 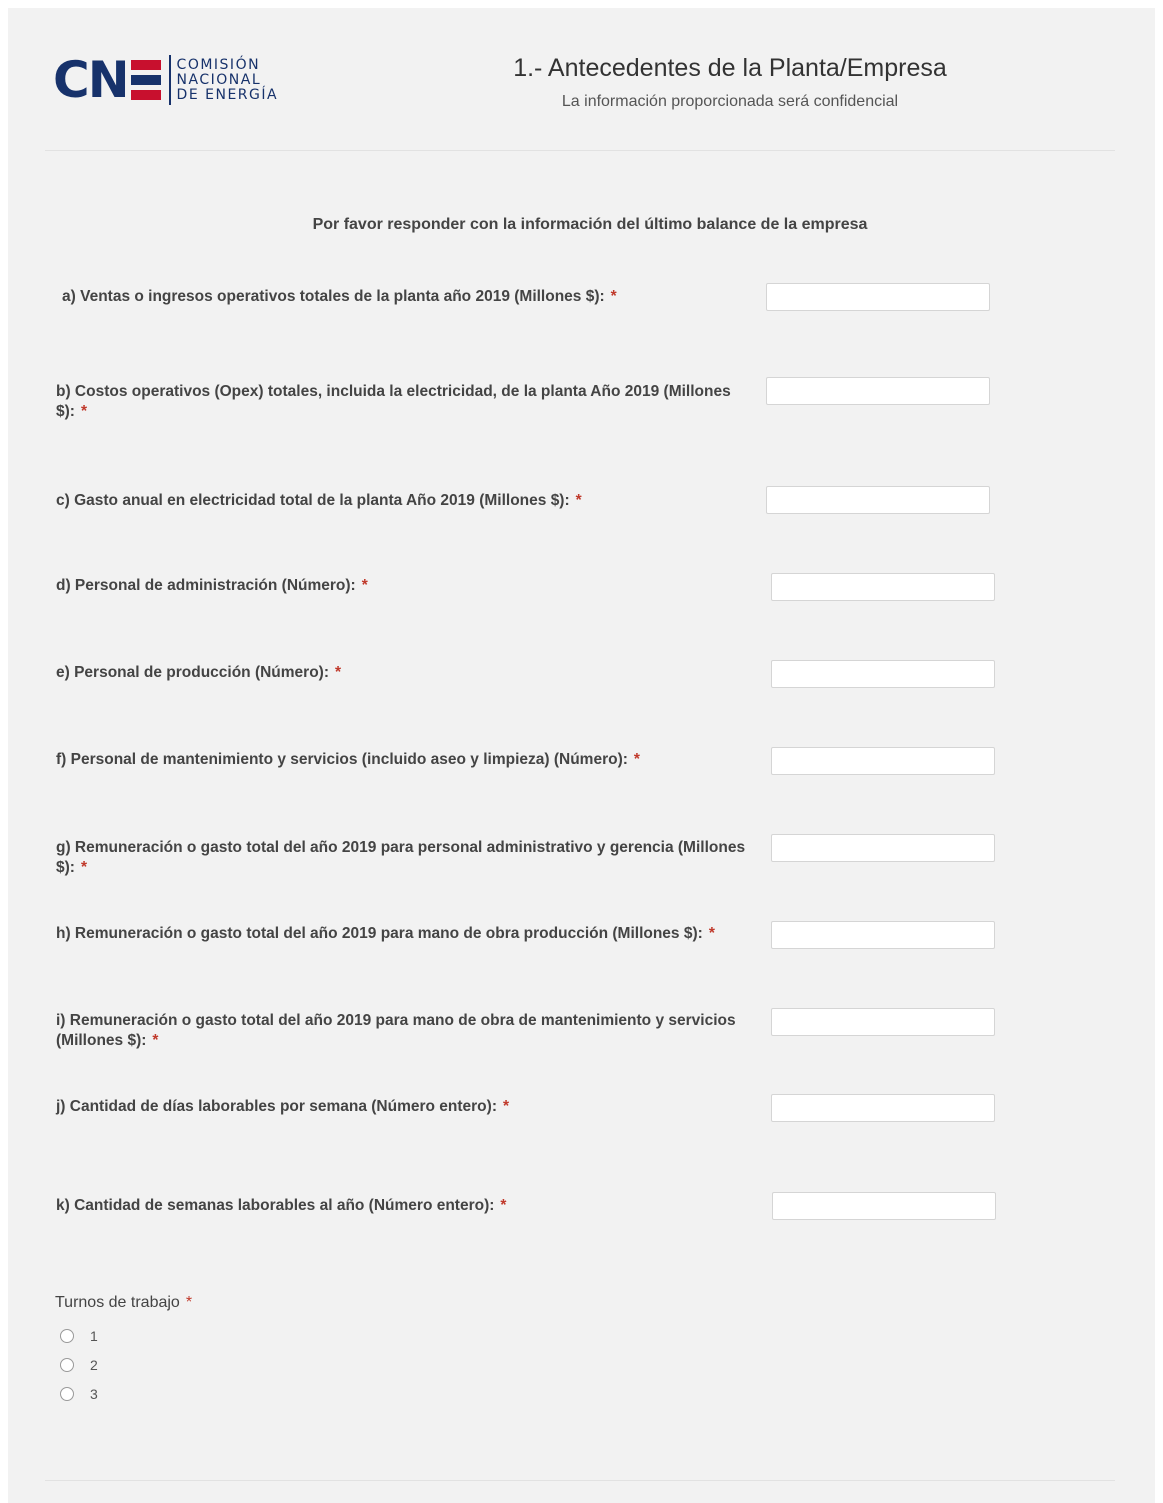 What do you see at coordinates (580, 150) in the screenshot?
I see `header-divider` at bounding box center [580, 150].